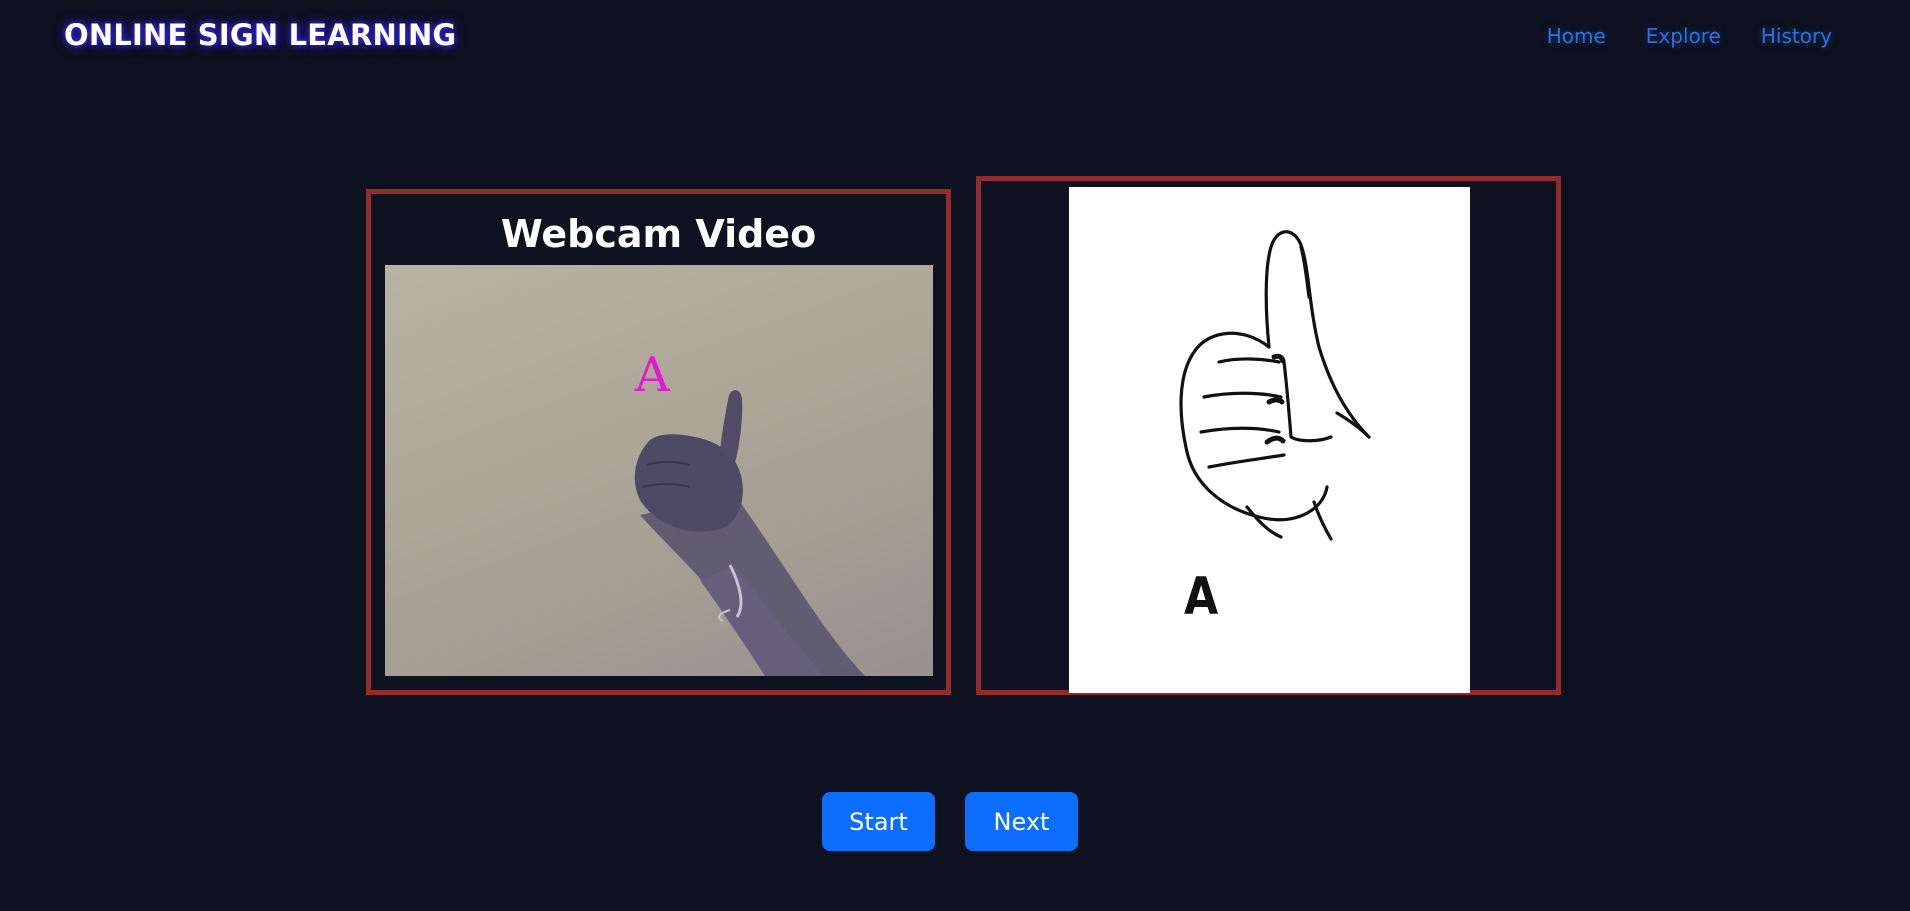  I want to click on nav-explore-link: Explore, so click(1683, 36).